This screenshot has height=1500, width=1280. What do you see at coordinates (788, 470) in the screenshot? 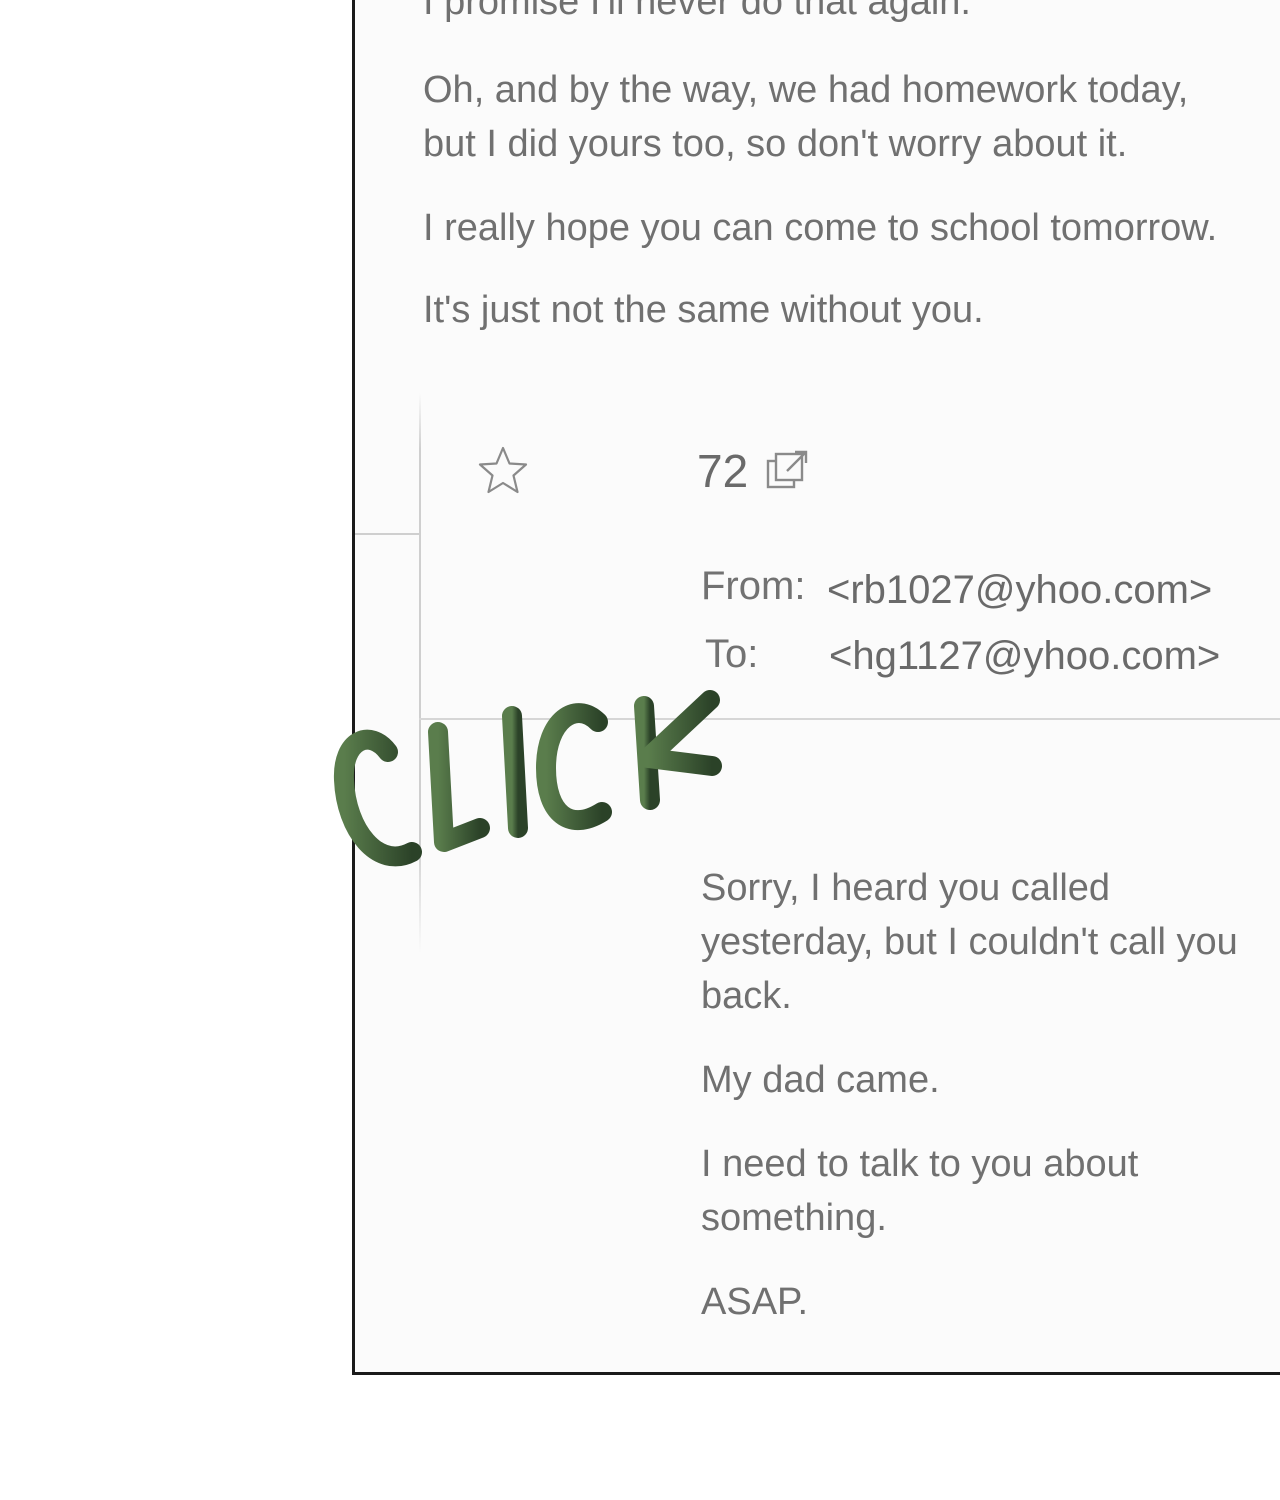
I see `external-link-icon` at bounding box center [788, 470].